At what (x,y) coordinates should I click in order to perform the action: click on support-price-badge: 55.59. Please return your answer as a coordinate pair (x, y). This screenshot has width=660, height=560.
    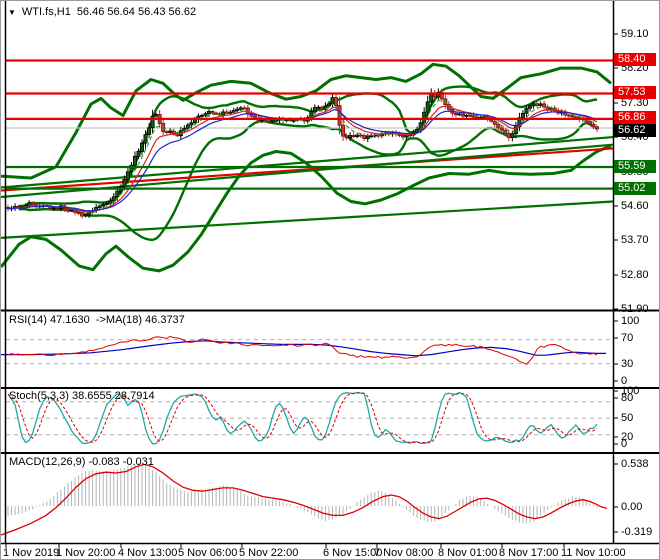
    Looking at the image, I should click on (635, 166).